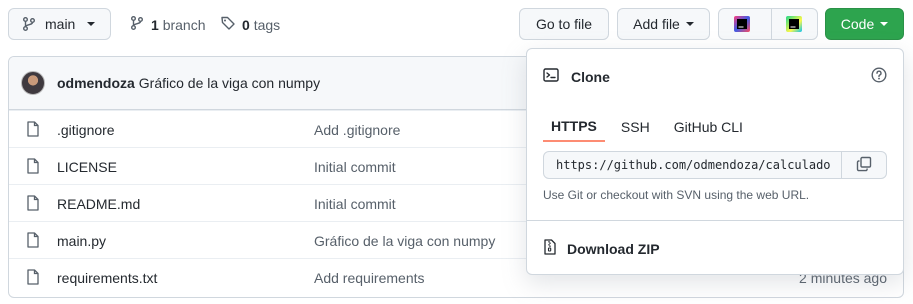  I want to click on tab-ssh: SSH, so click(635, 126).